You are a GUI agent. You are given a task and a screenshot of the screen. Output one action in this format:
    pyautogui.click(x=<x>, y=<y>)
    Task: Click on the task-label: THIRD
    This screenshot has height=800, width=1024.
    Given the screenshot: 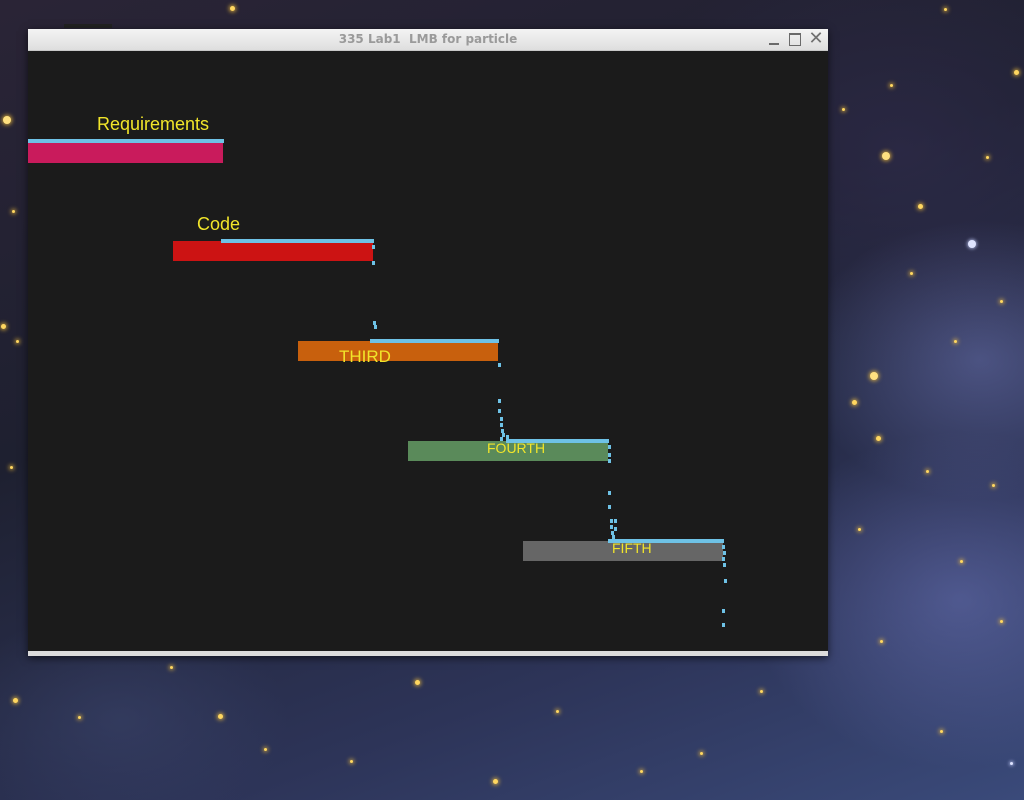 What is the action you would take?
    pyautogui.click(x=365, y=356)
    